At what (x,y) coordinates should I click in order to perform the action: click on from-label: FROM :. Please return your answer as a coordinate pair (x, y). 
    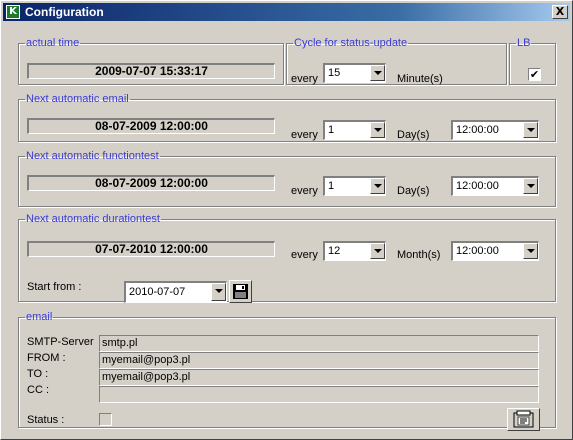
    Looking at the image, I should click on (46, 358).